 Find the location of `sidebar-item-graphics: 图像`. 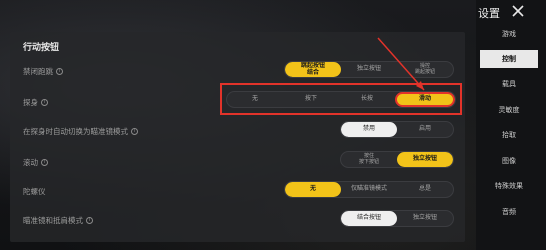

sidebar-item-graphics: 图像 is located at coordinates (509, 161).